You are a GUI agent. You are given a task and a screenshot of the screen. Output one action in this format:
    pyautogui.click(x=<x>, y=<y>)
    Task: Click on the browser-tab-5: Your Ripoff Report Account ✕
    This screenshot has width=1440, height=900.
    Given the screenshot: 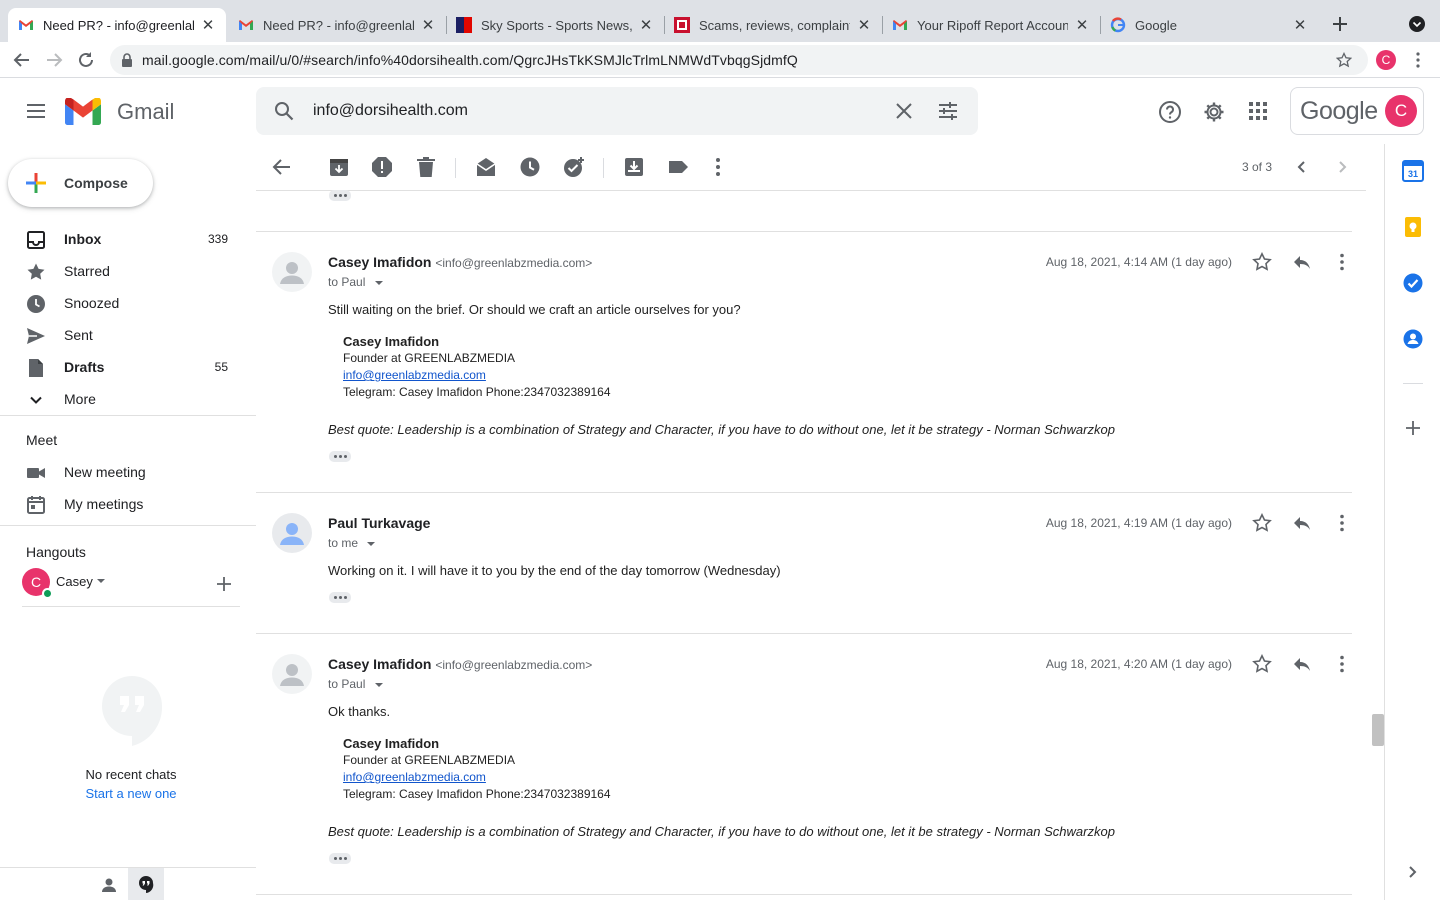 What is the action you would take?
    pyautogui.click(x=991, y=25)
    